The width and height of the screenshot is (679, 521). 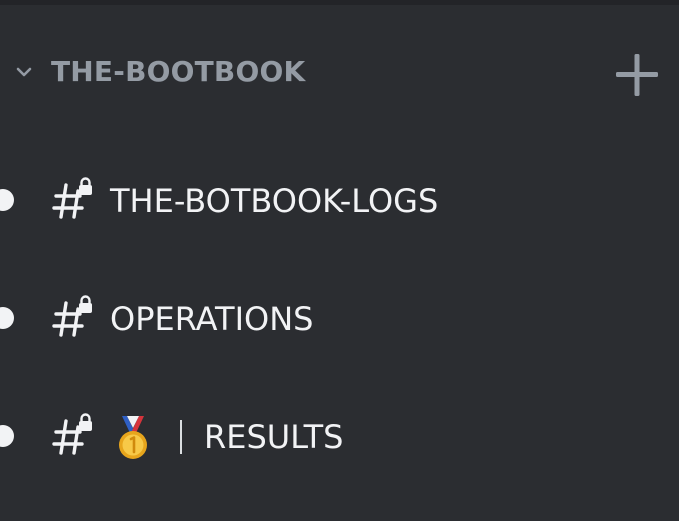 I want to click on category-header: THE-BOOTBOOK, so click(x=339, y=72).